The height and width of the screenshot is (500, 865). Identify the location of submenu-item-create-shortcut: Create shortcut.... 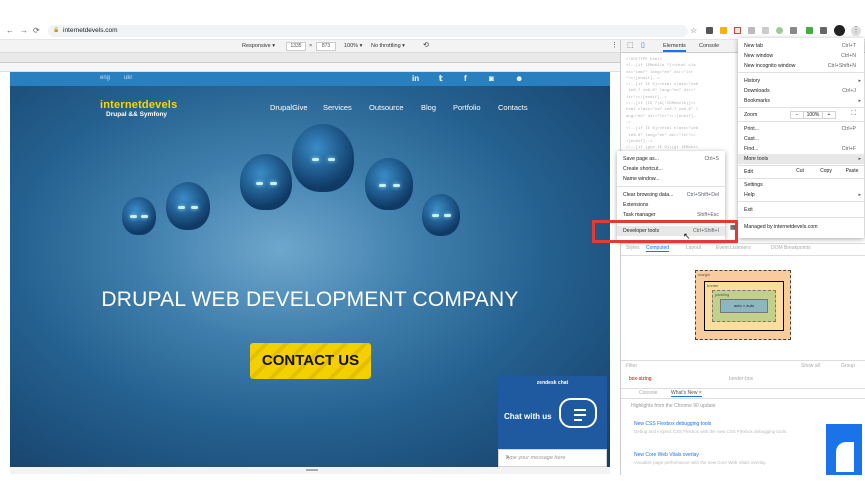
(671, 169).